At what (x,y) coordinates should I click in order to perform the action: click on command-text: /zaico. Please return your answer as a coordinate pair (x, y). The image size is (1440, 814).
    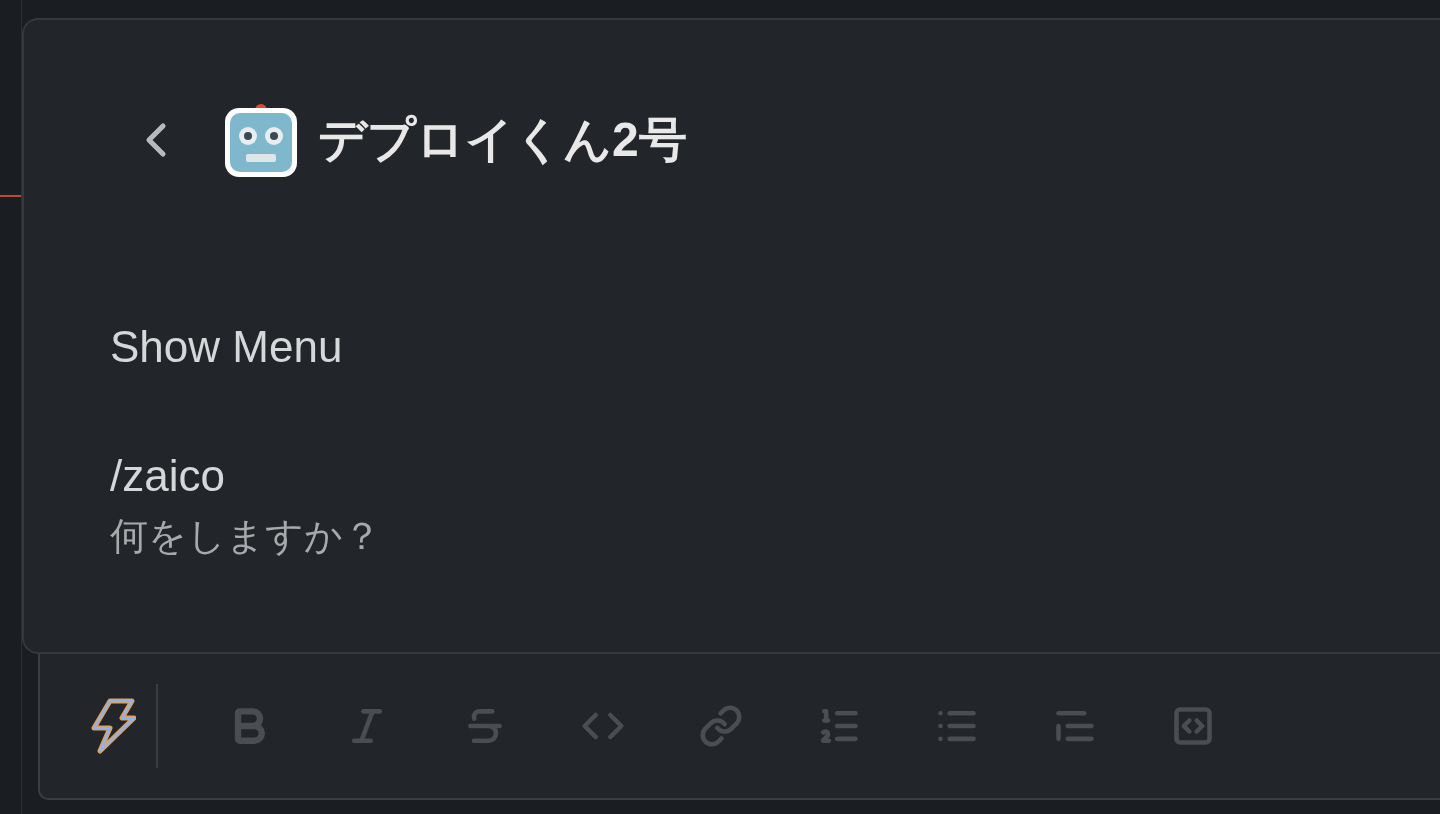
    Looking at the image, I should click on (168, 476).